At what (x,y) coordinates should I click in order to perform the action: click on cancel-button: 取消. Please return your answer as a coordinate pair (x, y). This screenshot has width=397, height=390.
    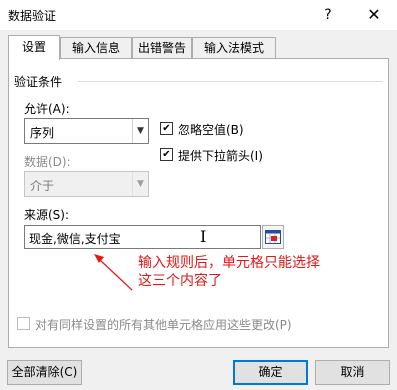
    Looking at the image, I should click on (352, 372).